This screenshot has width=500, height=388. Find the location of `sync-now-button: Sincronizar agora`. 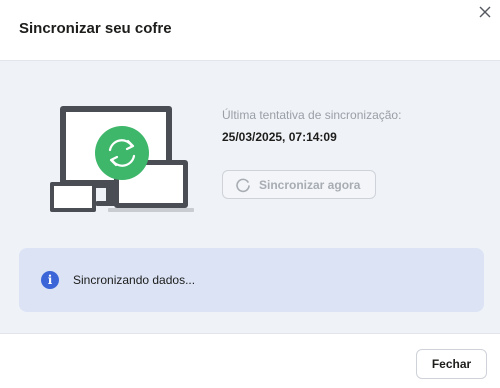

sync-now-button: Sincronizar agora is located at coordinates (299, 184).